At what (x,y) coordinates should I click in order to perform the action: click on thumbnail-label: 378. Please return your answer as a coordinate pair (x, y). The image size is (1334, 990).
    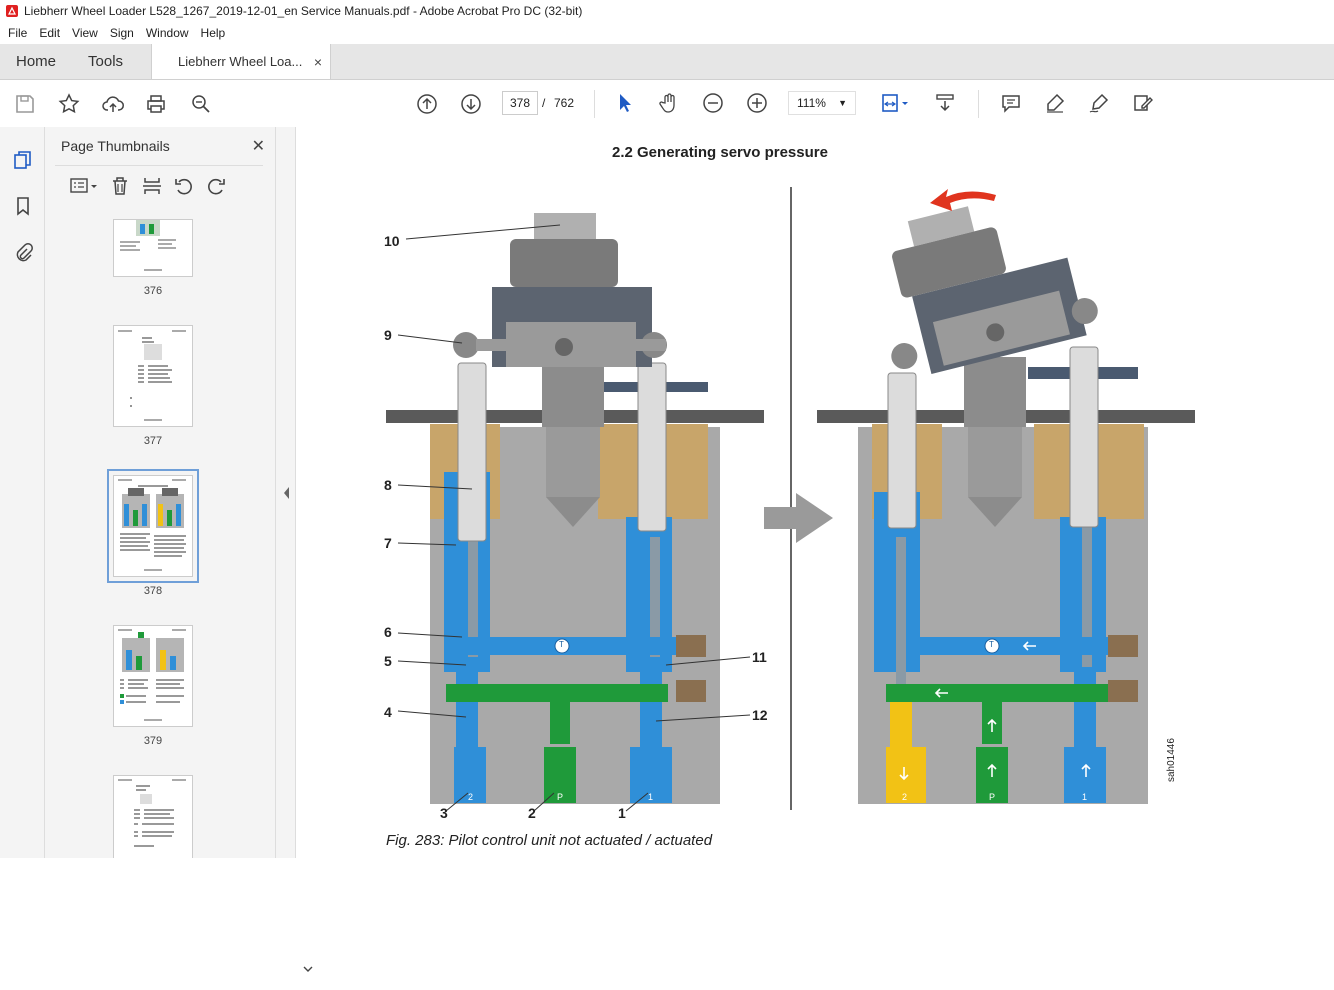
    Looking at the image, I should click on (153, 591).